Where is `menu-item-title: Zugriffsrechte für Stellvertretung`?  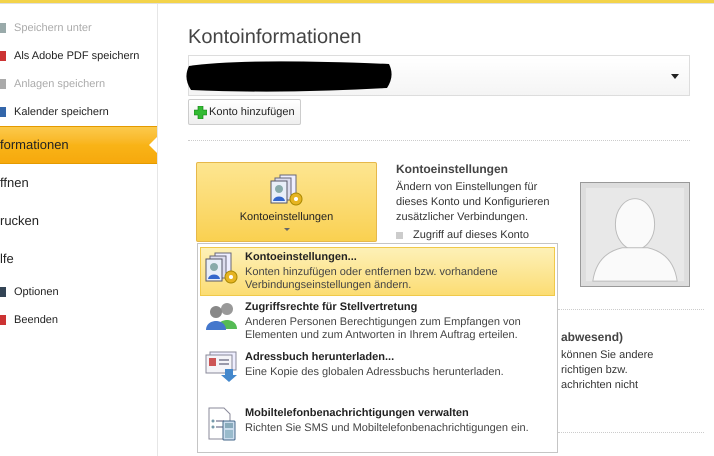
menu-item-title: Zugriffsrechte für Stellvertretung is located at coordinates (331, 307).